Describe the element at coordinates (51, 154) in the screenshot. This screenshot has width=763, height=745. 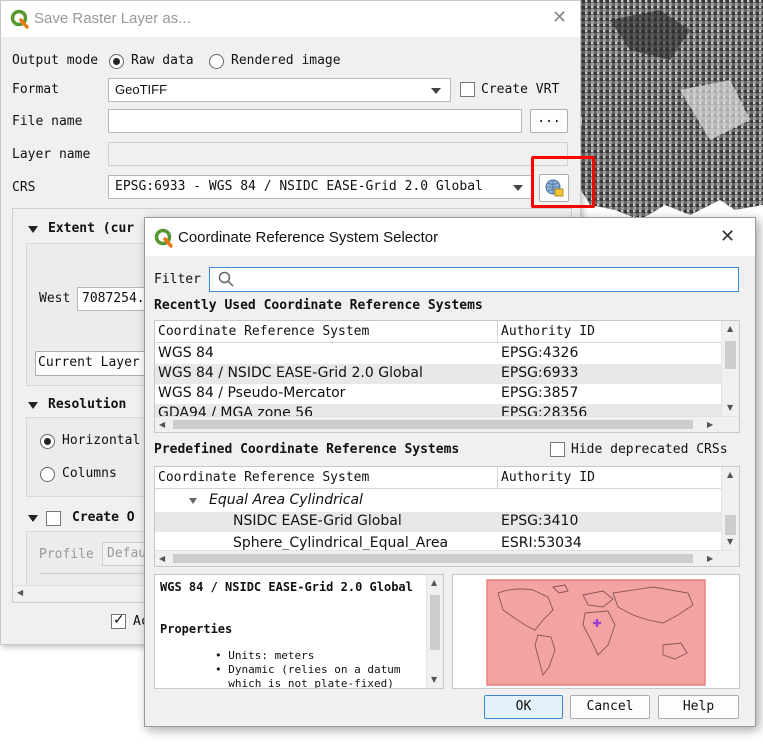
I see `layer-name-label: Layer name` at that location.